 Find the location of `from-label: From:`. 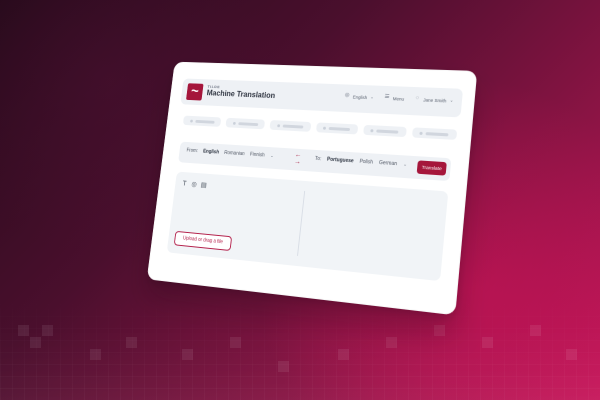

from-label: From: is located at coordinates (192, 151).